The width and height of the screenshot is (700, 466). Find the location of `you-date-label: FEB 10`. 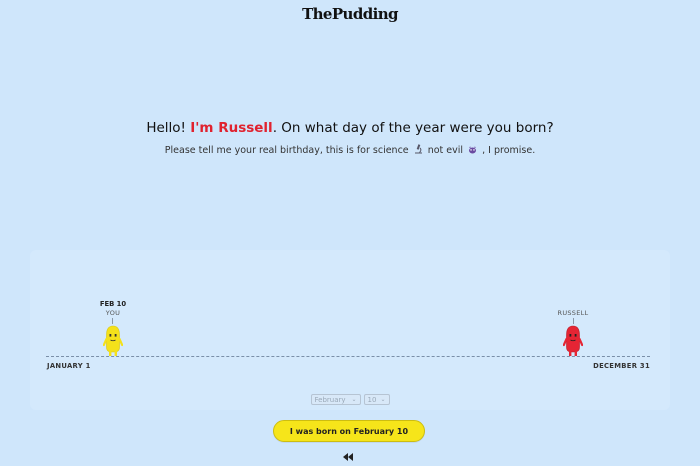

you-date-label: FEB 10 is located at coordinates (113, 304).